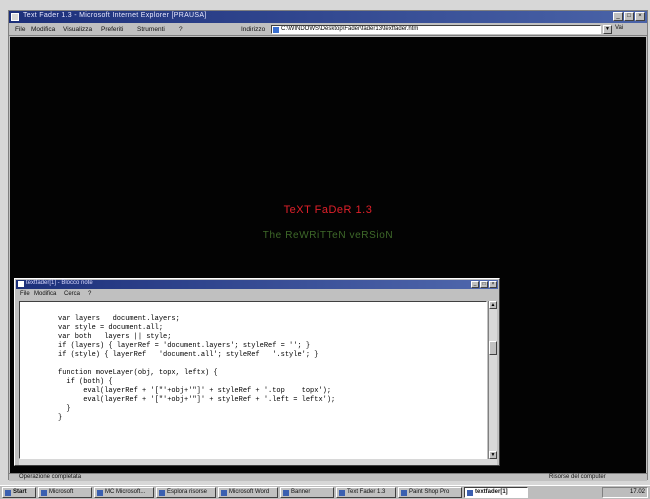  I want to click on taskbar-item-active: textfader[1], so click(496, 492).